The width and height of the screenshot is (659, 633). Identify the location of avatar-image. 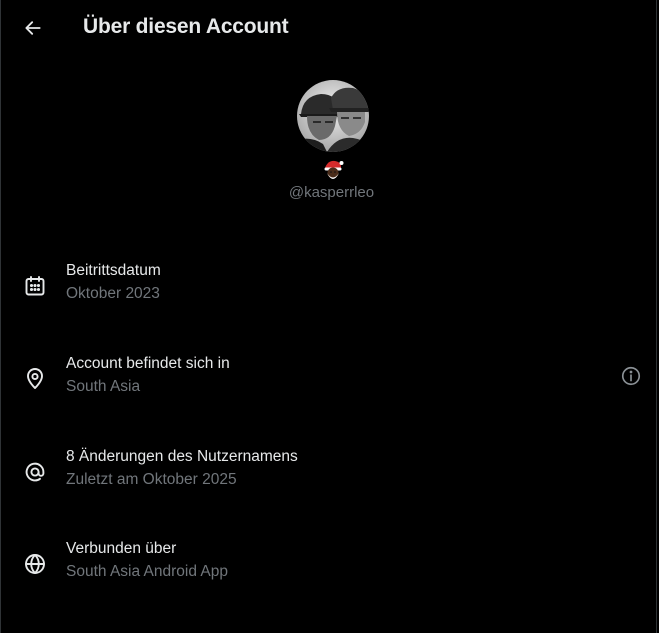
(333, 116).